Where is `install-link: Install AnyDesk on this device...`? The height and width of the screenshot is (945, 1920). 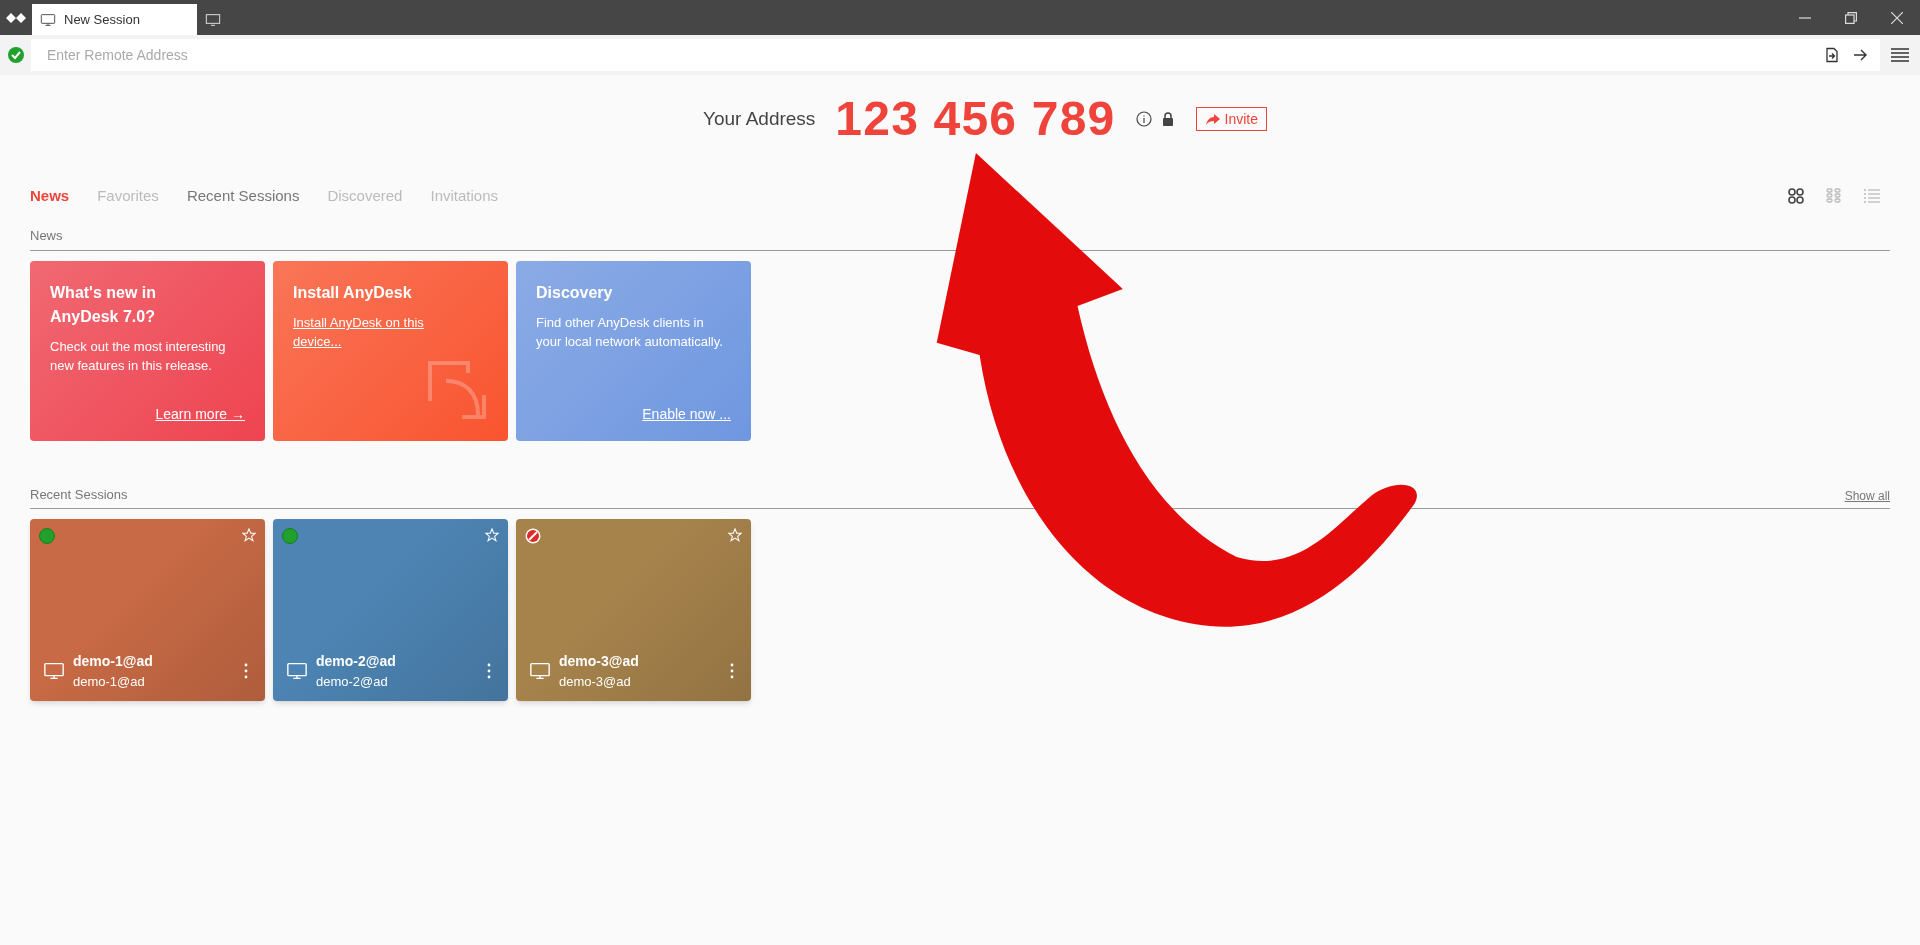 install-link: Install AnyDesk on this device... is located at coordinates (368, 332).